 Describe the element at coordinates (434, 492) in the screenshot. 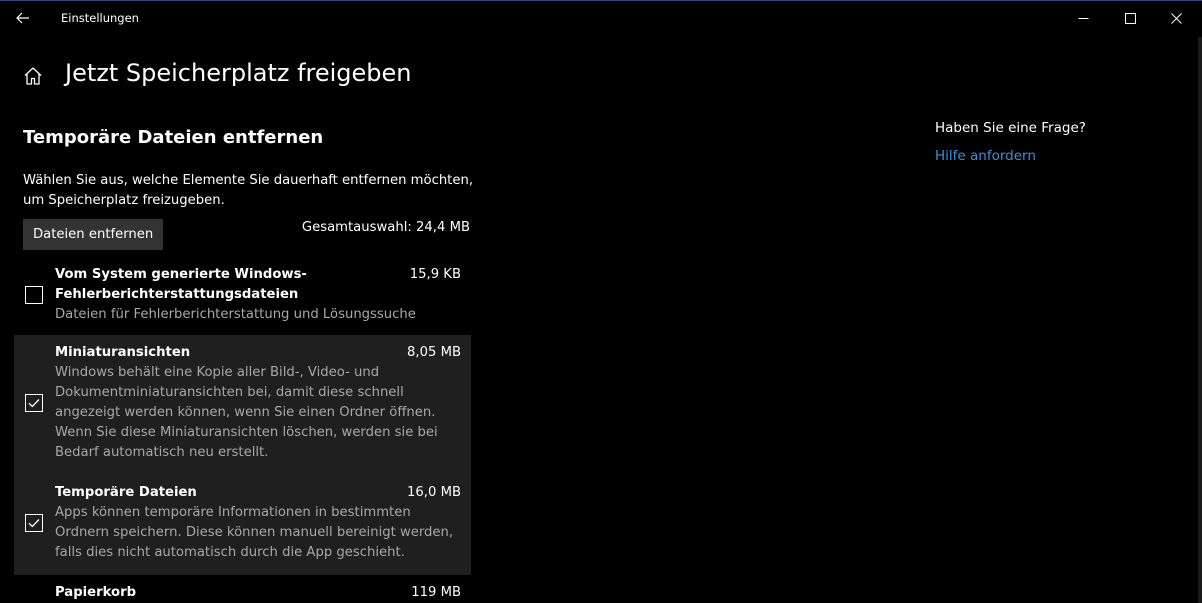

I see `item-size: 16,0 MB` at that location.